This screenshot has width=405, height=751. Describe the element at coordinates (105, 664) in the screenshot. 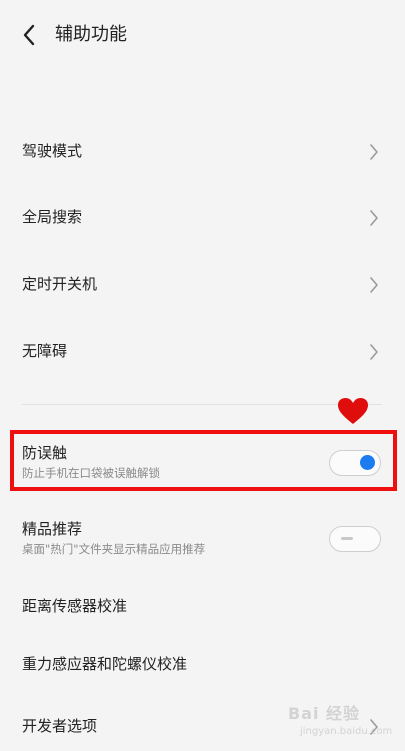

I see `setting-label: 重力感应器和陀螺仪校准` at that location.